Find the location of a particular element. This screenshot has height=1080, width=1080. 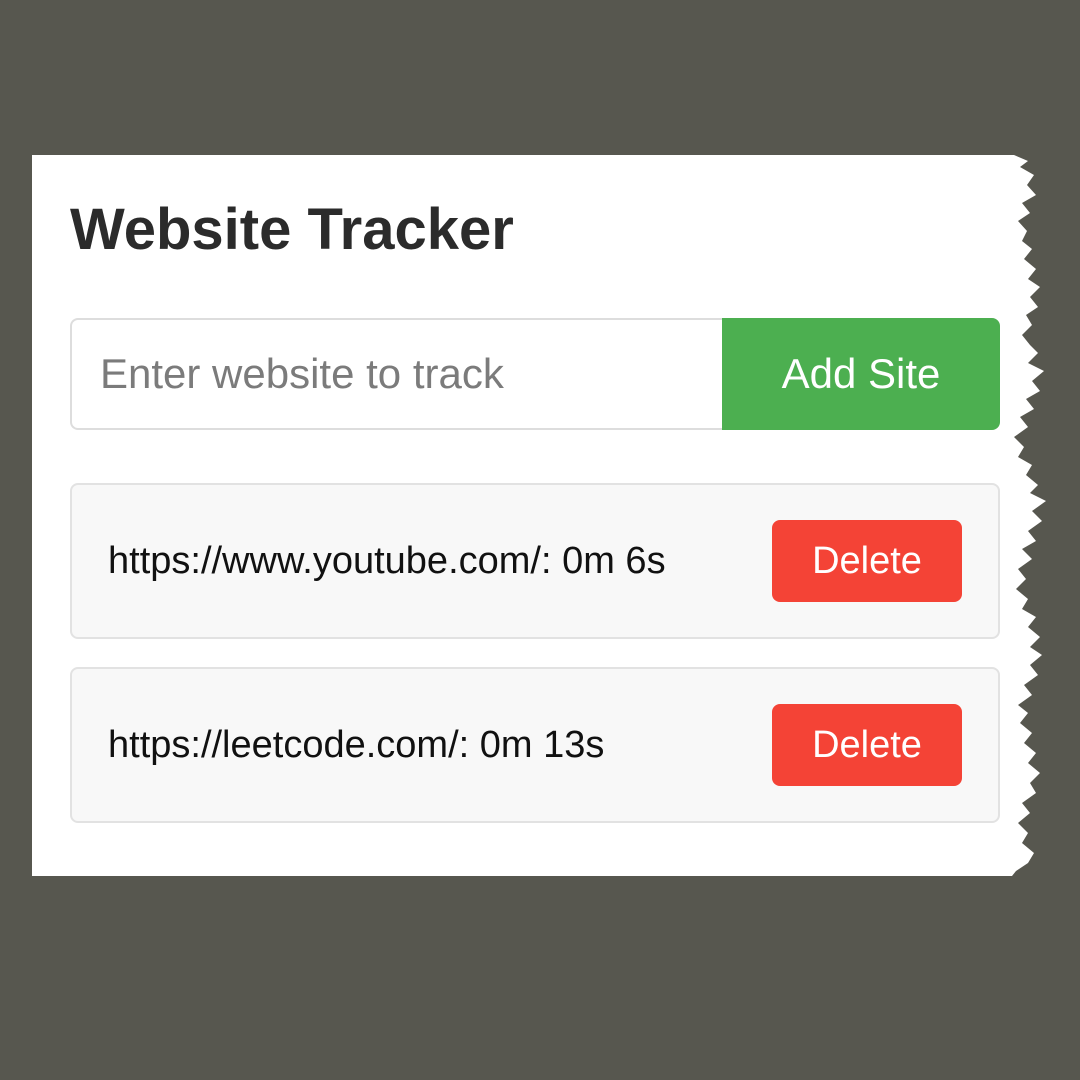

site-entry: https://leetcode.com/: 0m 13s is located at coordinates (356, 744).